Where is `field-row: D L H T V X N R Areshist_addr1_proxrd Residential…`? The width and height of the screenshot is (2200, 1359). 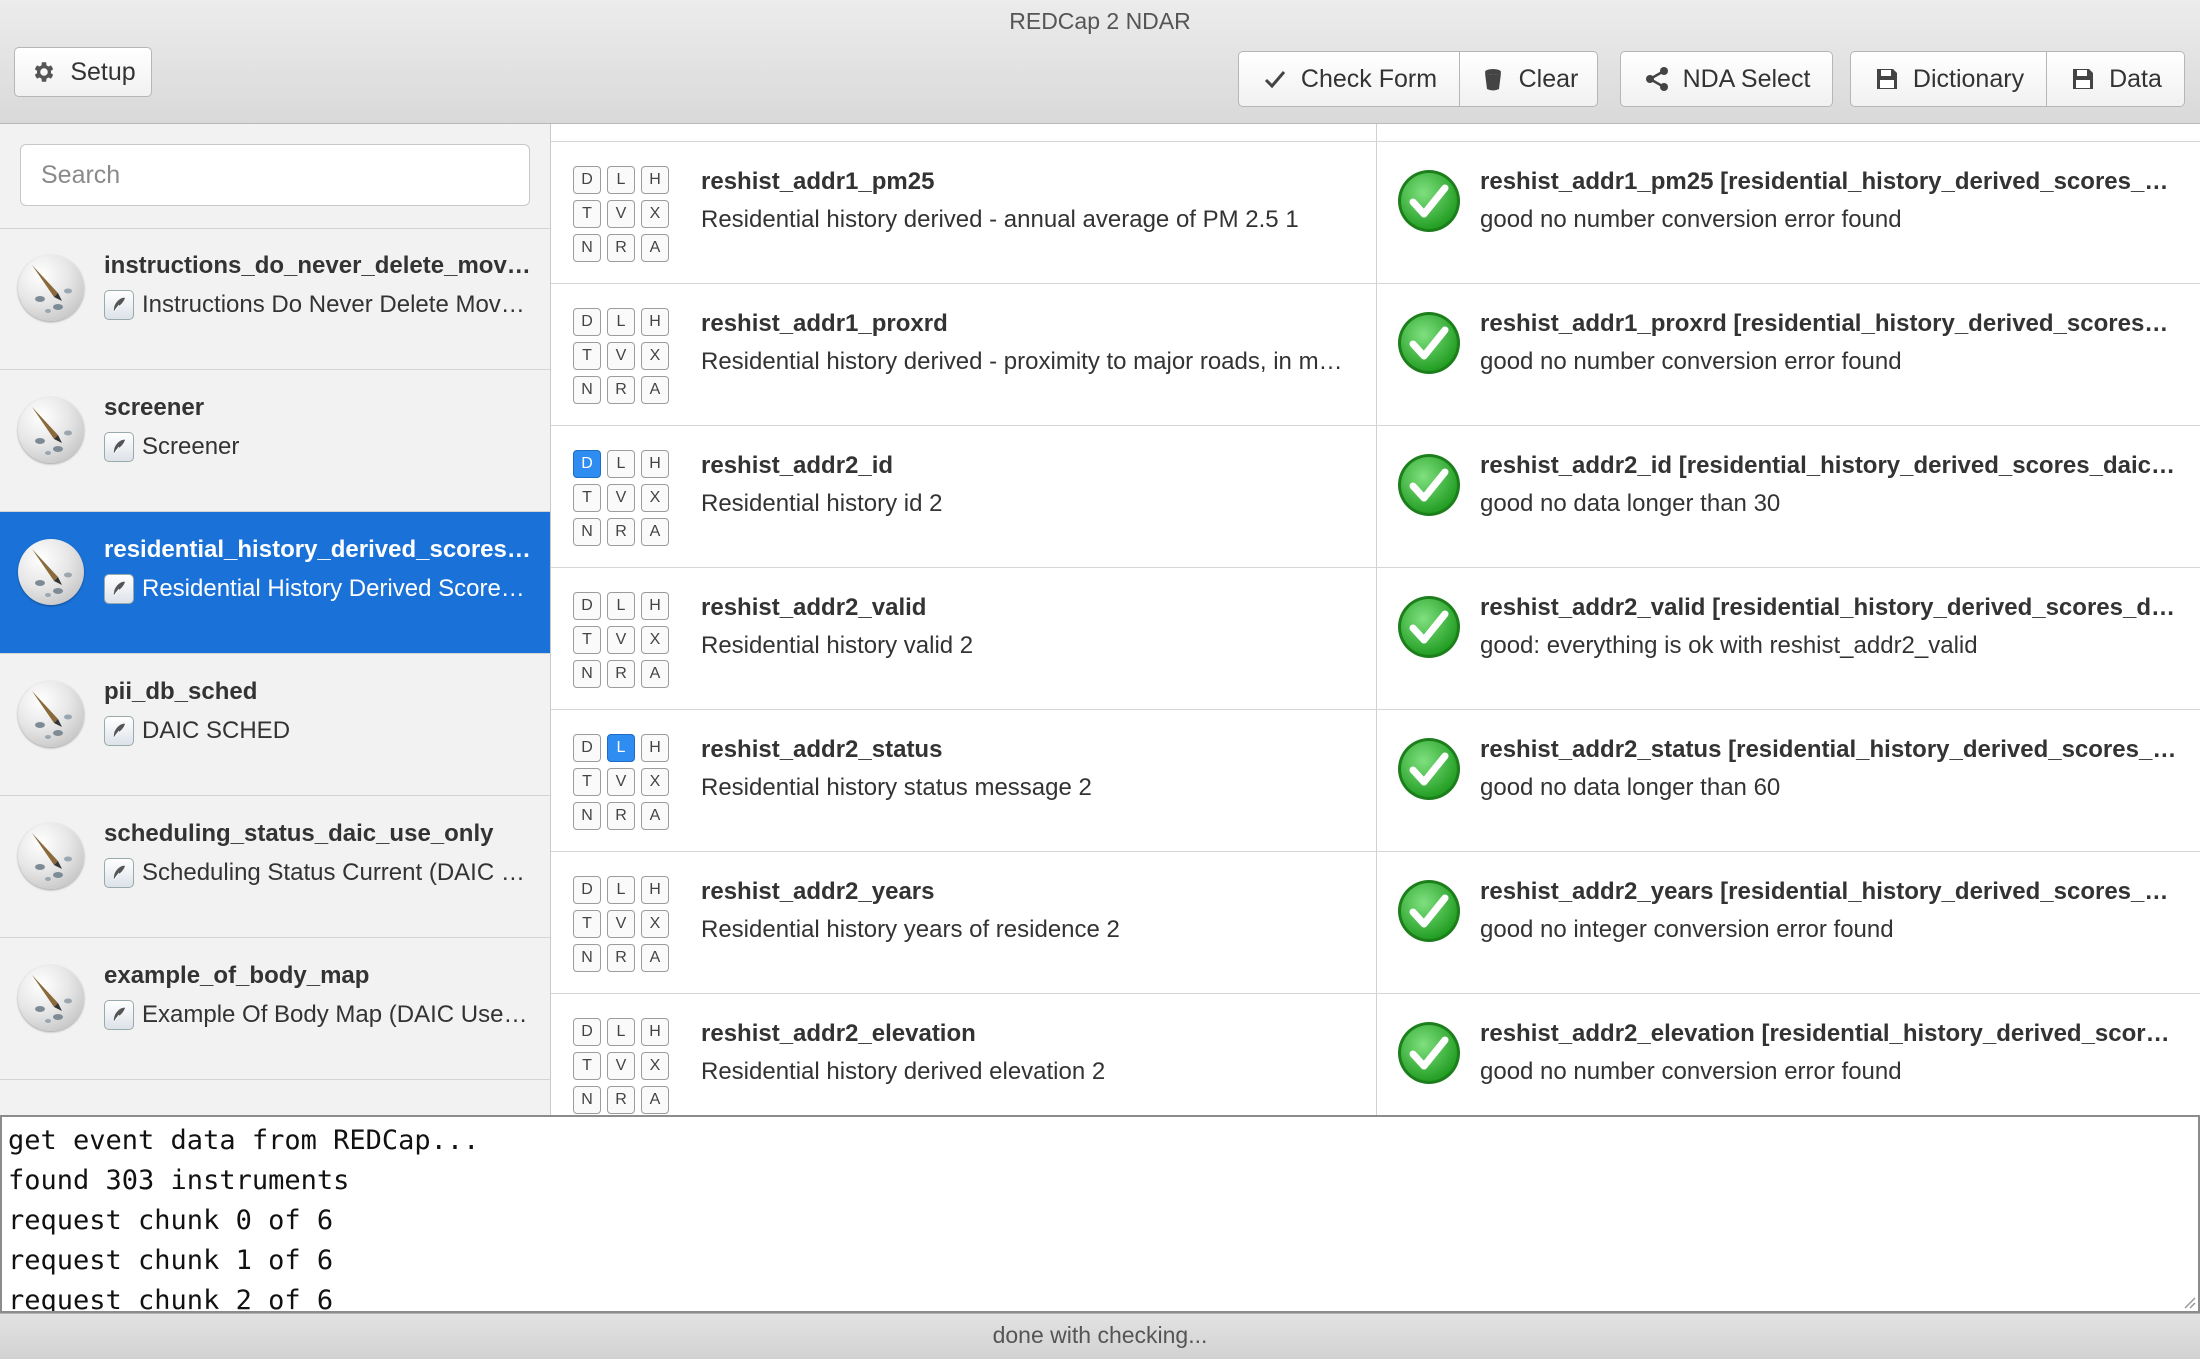
field-row: D L H T V X N R Areshist_addr1_proxrd Residential… is located at coordinates (1375, 354).